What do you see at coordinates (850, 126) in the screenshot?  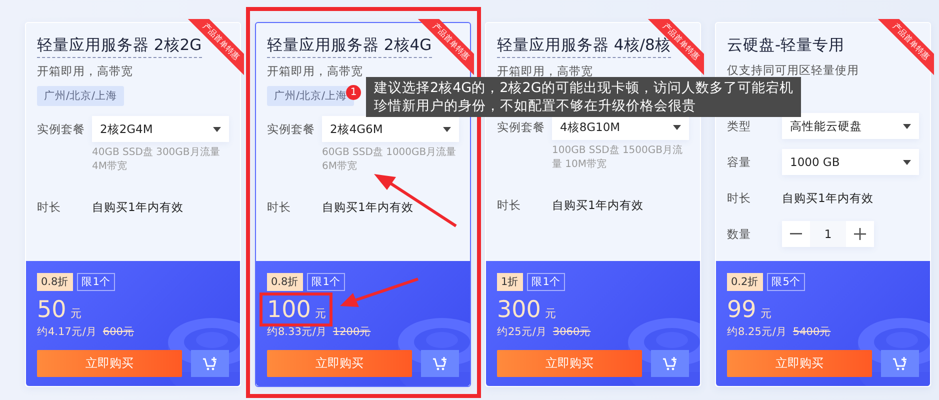 I see `select-field: 高性能云硬盘` at bounding box center [850, 126].